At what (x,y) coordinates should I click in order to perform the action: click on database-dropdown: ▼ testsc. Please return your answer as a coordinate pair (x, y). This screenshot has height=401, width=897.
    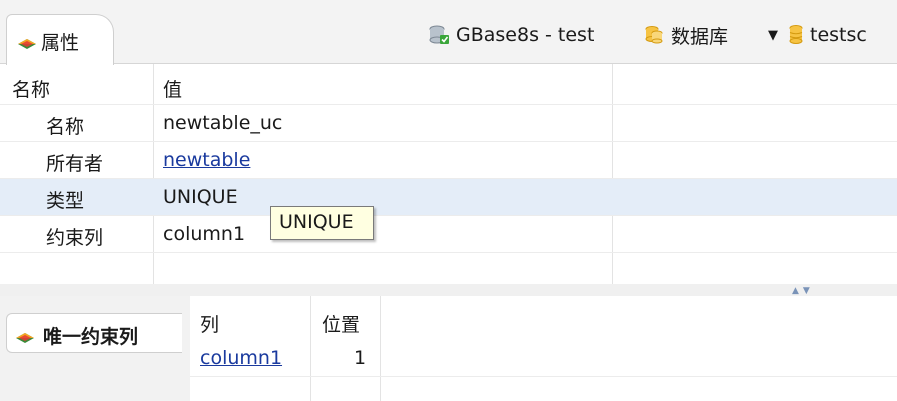
    Looking at the image, I should click on (817, 35).